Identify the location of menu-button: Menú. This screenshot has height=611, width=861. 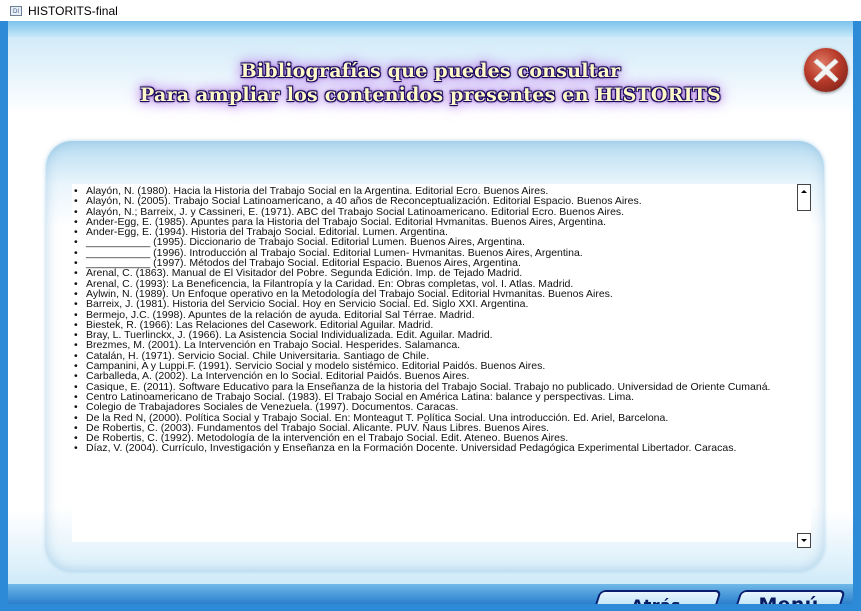
(788, 597).